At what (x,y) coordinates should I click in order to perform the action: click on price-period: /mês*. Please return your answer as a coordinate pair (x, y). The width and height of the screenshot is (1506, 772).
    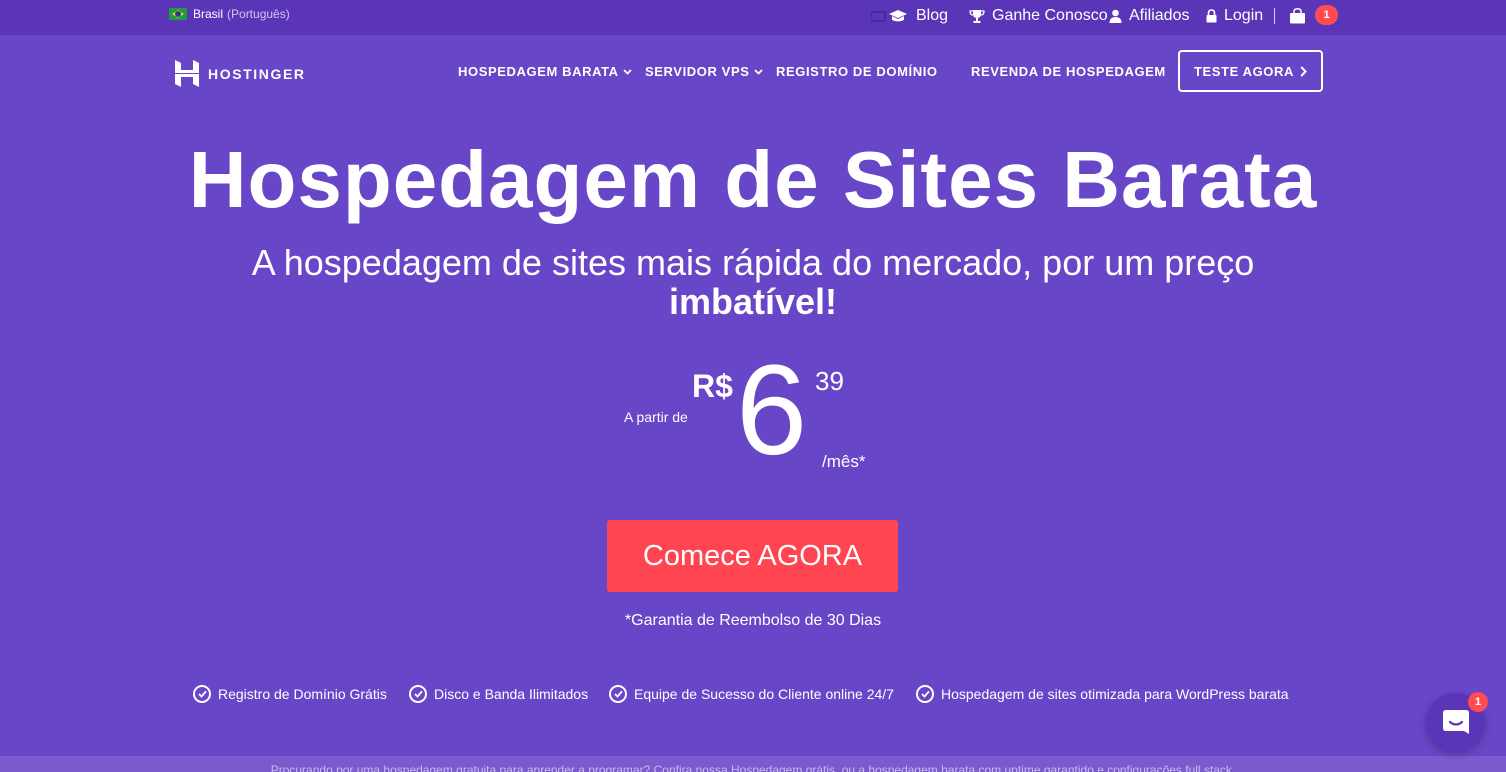
    Looking at the image, I should click on (844, 461).